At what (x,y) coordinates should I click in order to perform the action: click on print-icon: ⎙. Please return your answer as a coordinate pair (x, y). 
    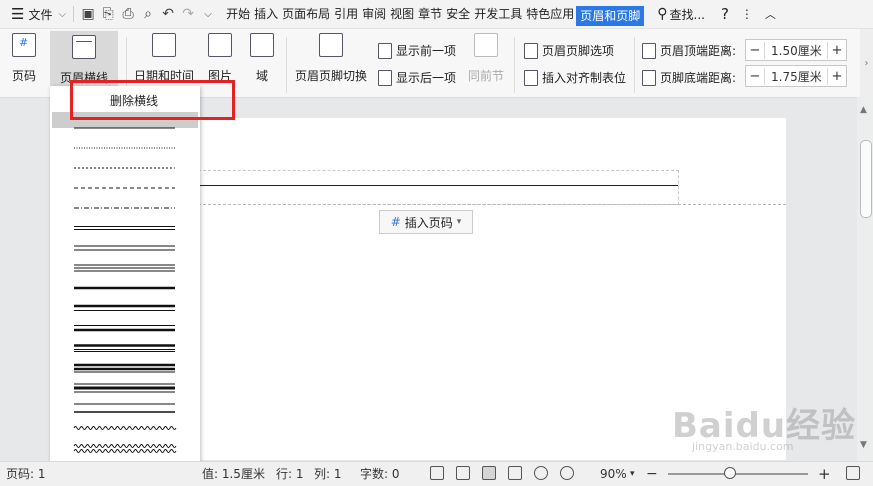
    Looking at the image, I should click on (128, 14).